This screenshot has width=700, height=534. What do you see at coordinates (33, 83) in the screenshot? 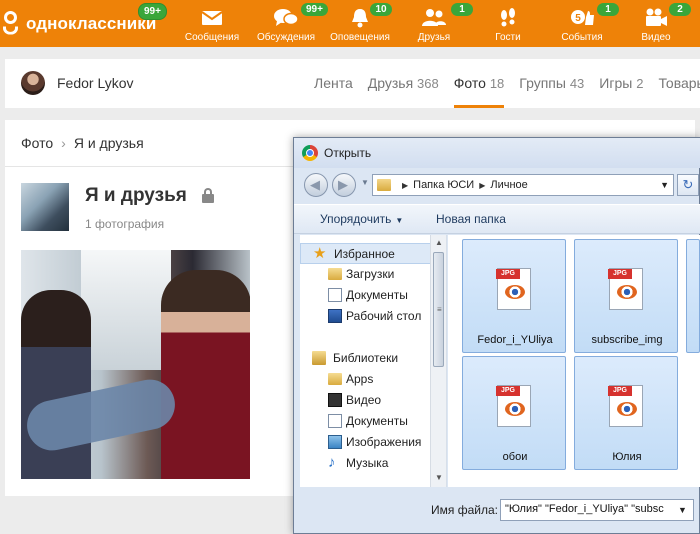
I see `avatar` at bounding box center [33, 83].